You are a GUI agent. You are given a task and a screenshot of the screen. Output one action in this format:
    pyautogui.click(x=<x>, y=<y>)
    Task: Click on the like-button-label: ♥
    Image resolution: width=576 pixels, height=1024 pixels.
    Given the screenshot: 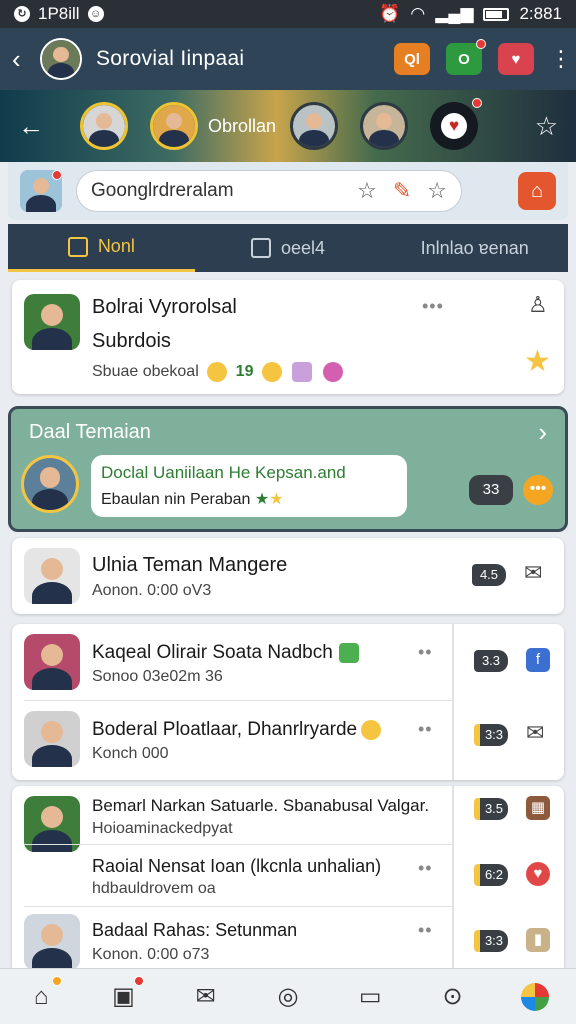 What is the action you would take?
    pyautogui.click(x=516, y=59)
    